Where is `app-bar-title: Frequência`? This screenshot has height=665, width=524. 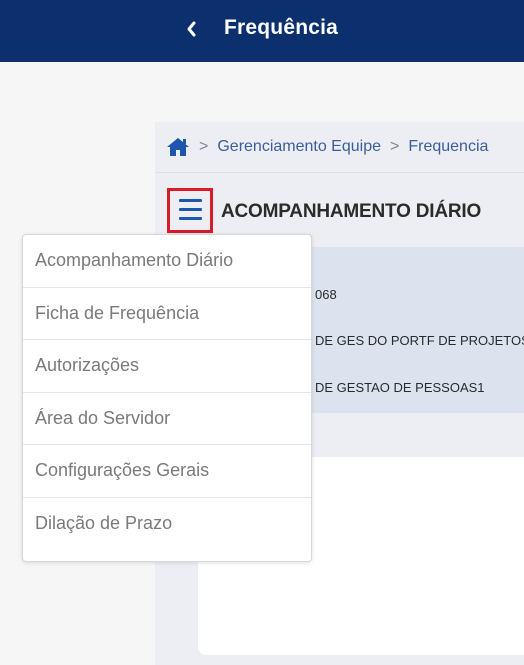 app-bar-title: Frequência is located at coordinates (281, 27).